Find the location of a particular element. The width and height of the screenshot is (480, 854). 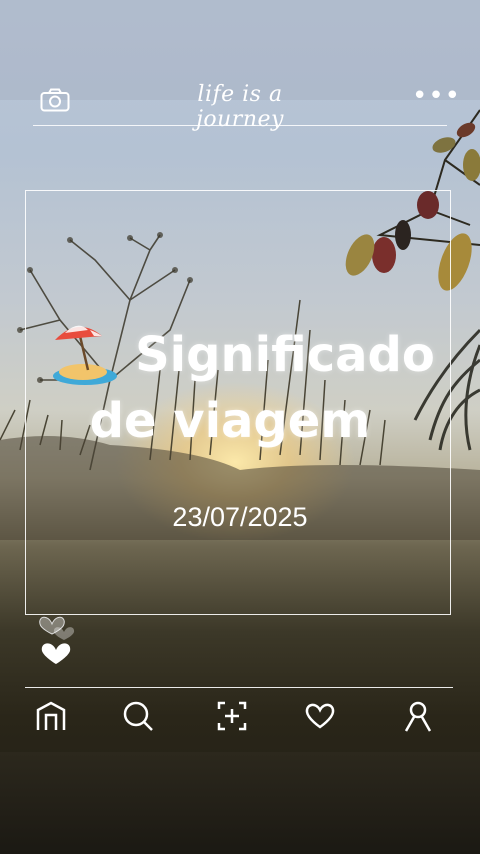

bottom-area is located at coordinates (240, 803).